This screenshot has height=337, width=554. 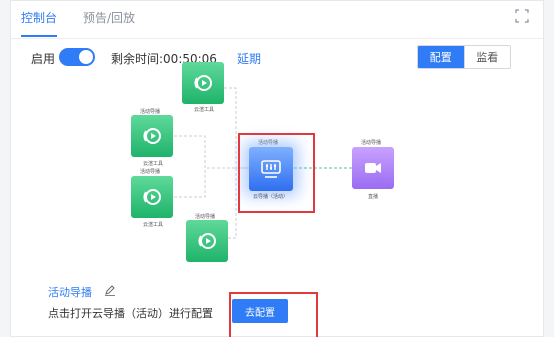 What do you see at coordinates (260, 311) in the screenshot?
I see `go-config-button: 去配置` at bounding box center [260, 311].